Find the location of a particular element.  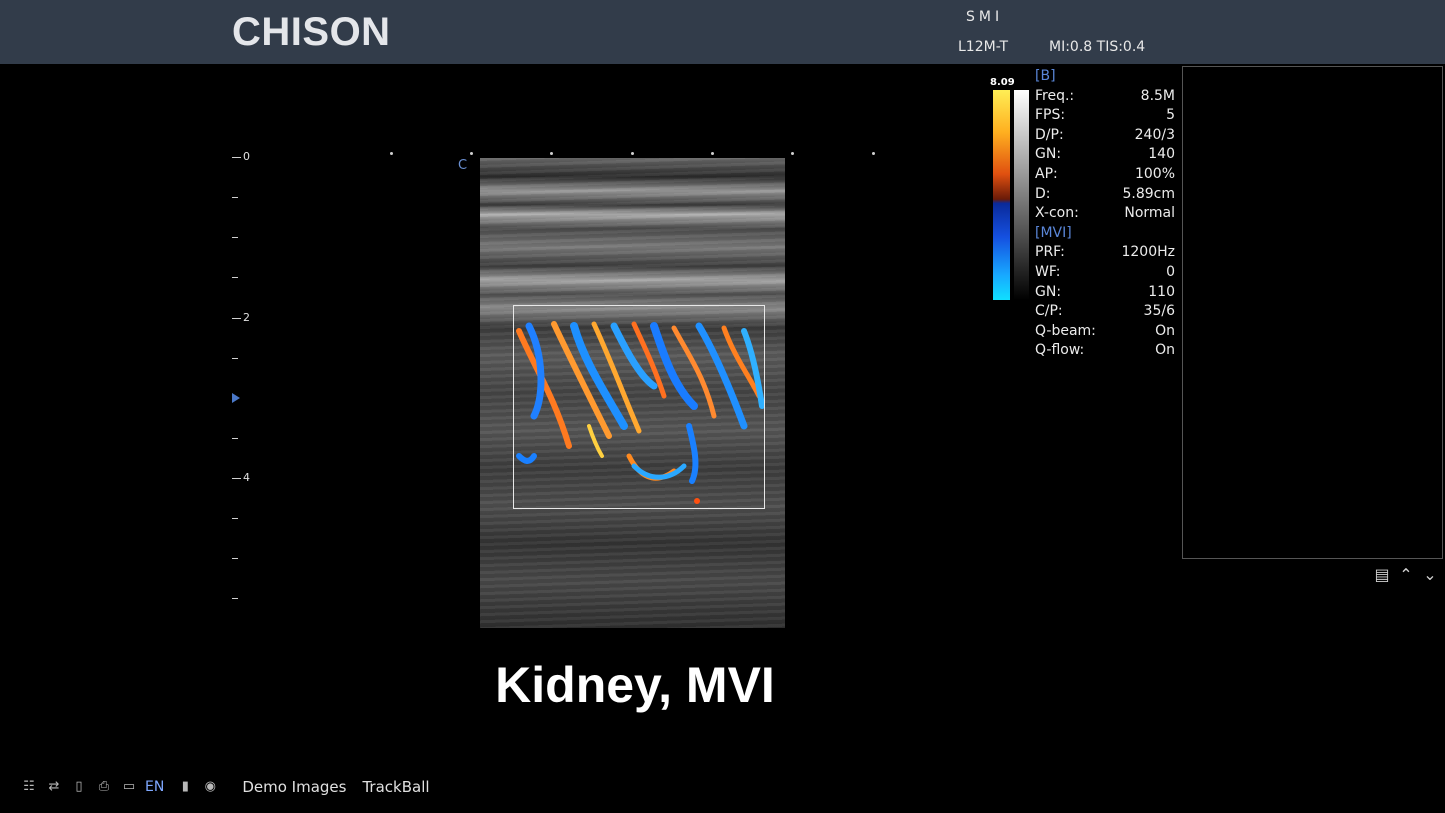

param-label: X-con: is located at coordinates (1057, 213).